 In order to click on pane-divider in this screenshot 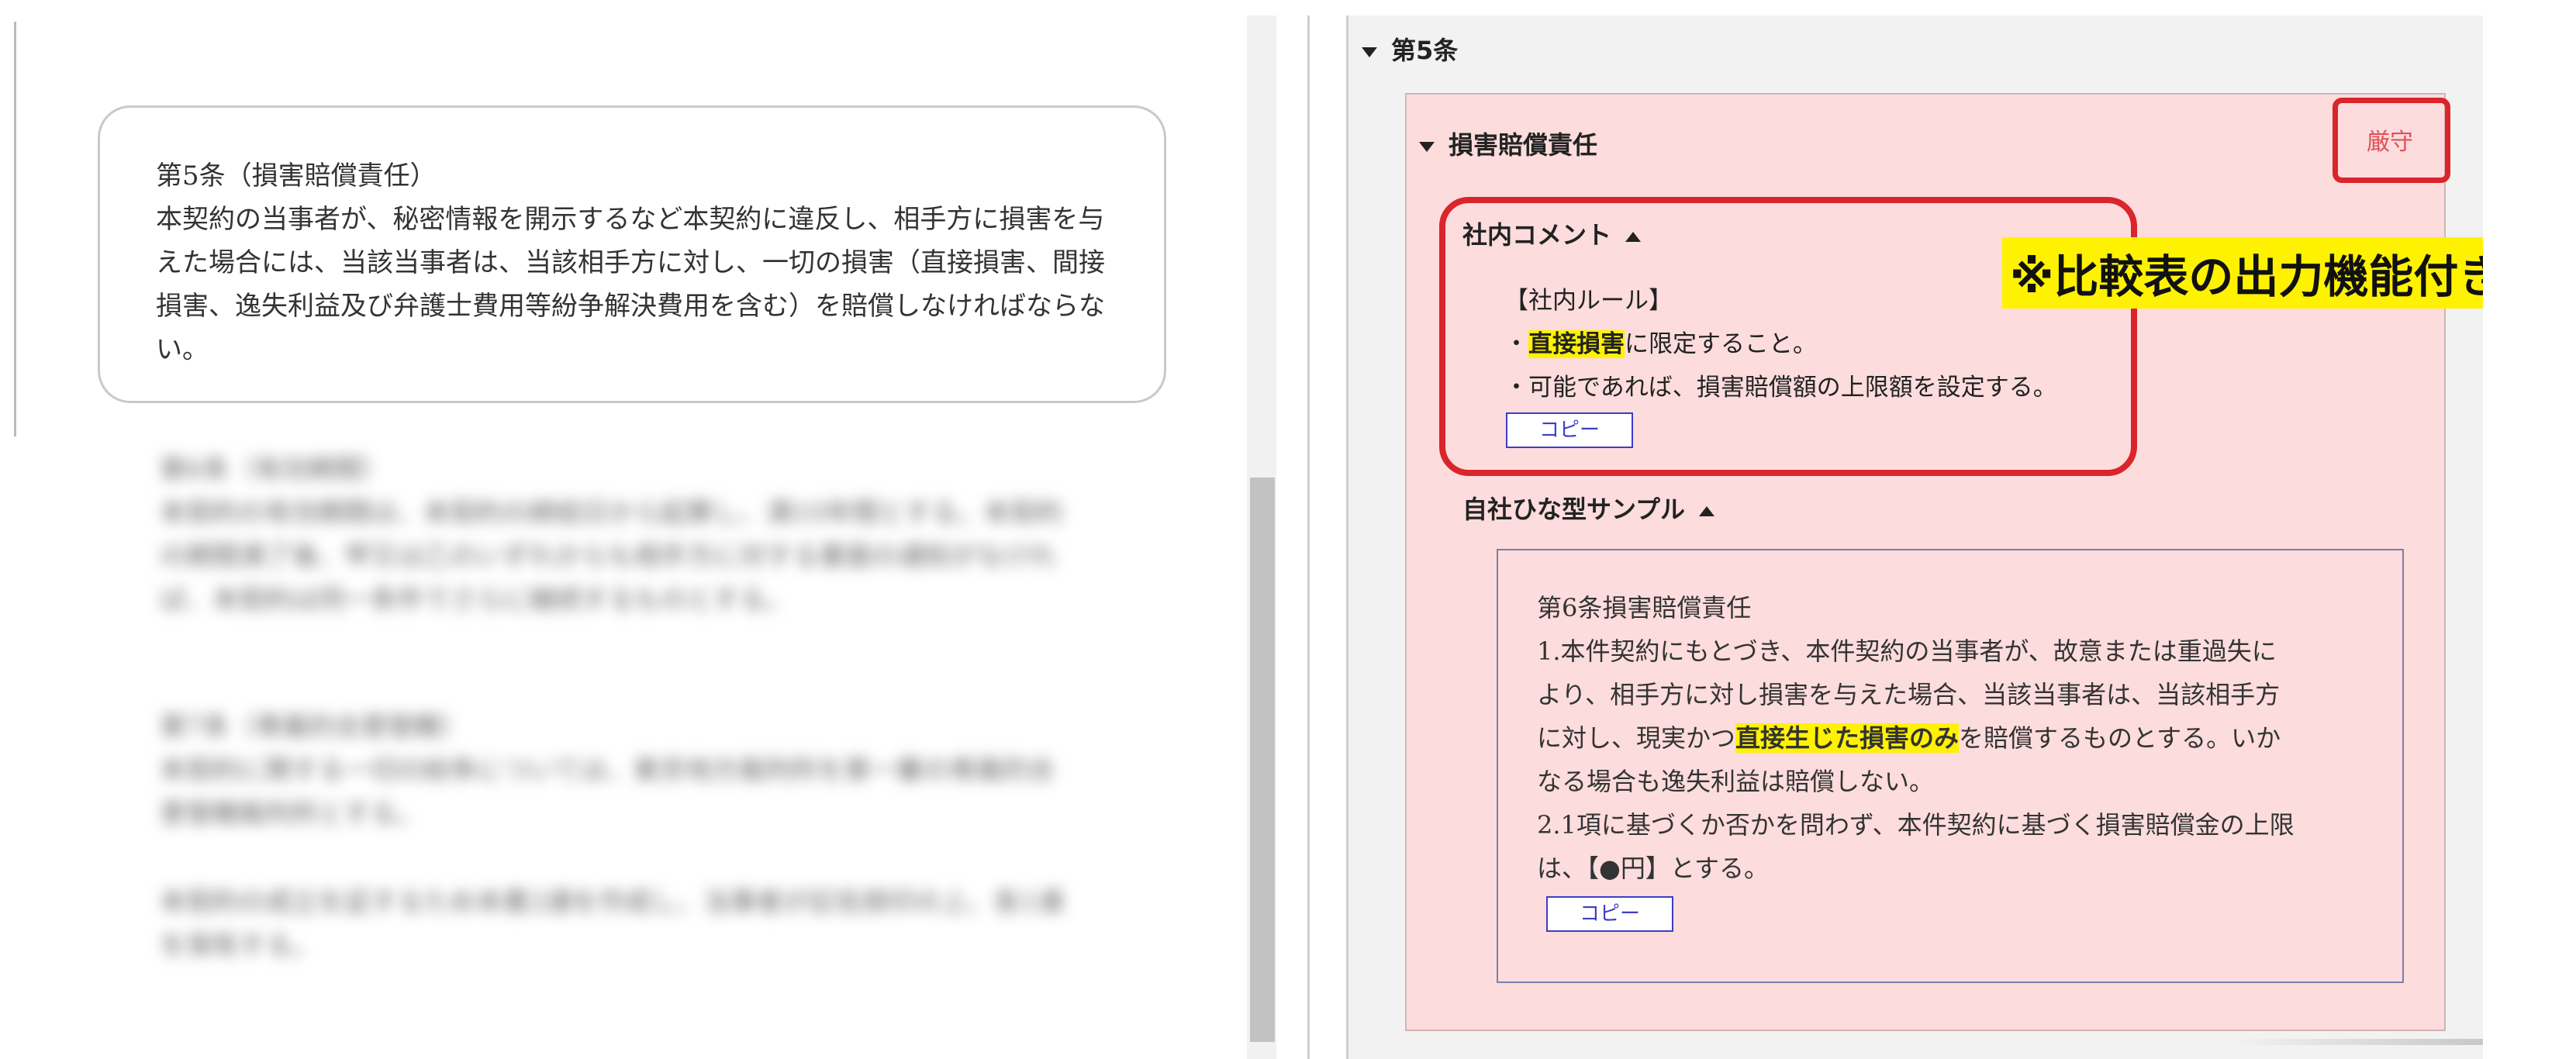, I will do `click(1309, 537)`.